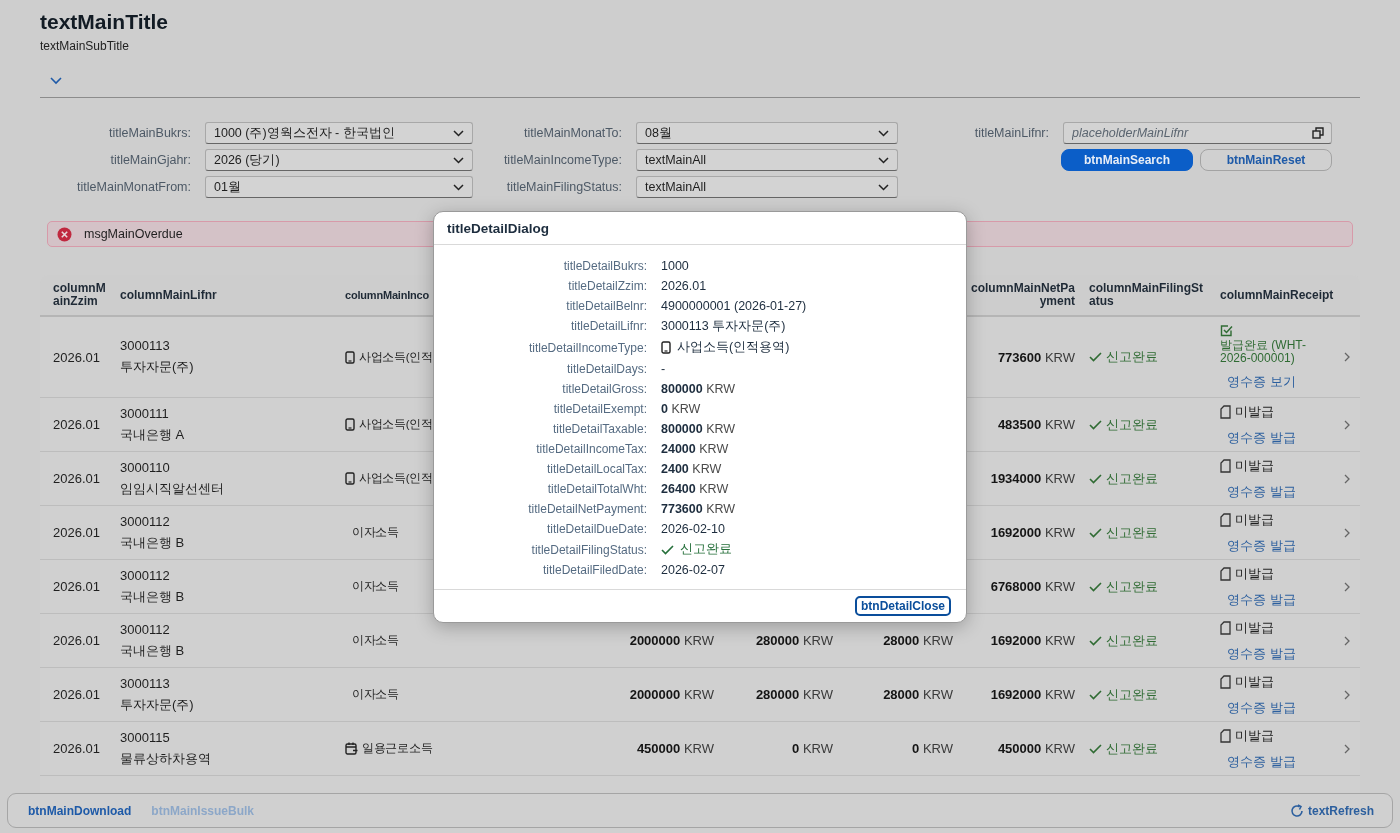 This screenshot has width=1400, height=833. What do you see at coordinates (1146, 295) in the screenshot?
I see `column-header: columnMainFilingStatus` at bounding box center [1146, 295].